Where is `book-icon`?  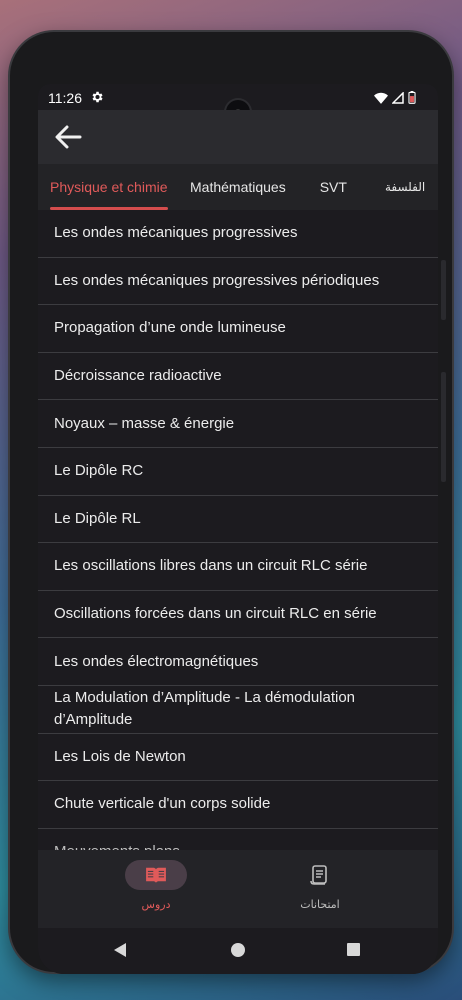 book-icon is located at coordinates (156, 875).